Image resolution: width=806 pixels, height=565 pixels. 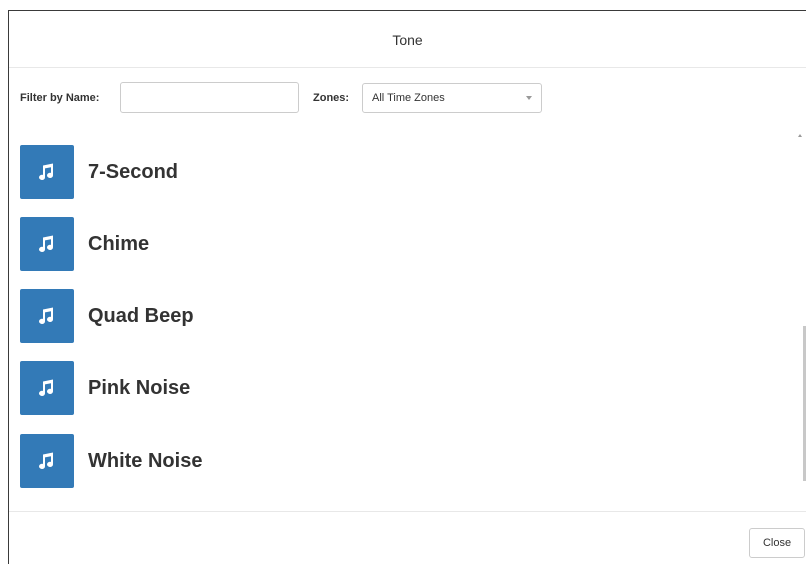 I want to click on dialog-frame-left-border, so click(x=8, y=287).